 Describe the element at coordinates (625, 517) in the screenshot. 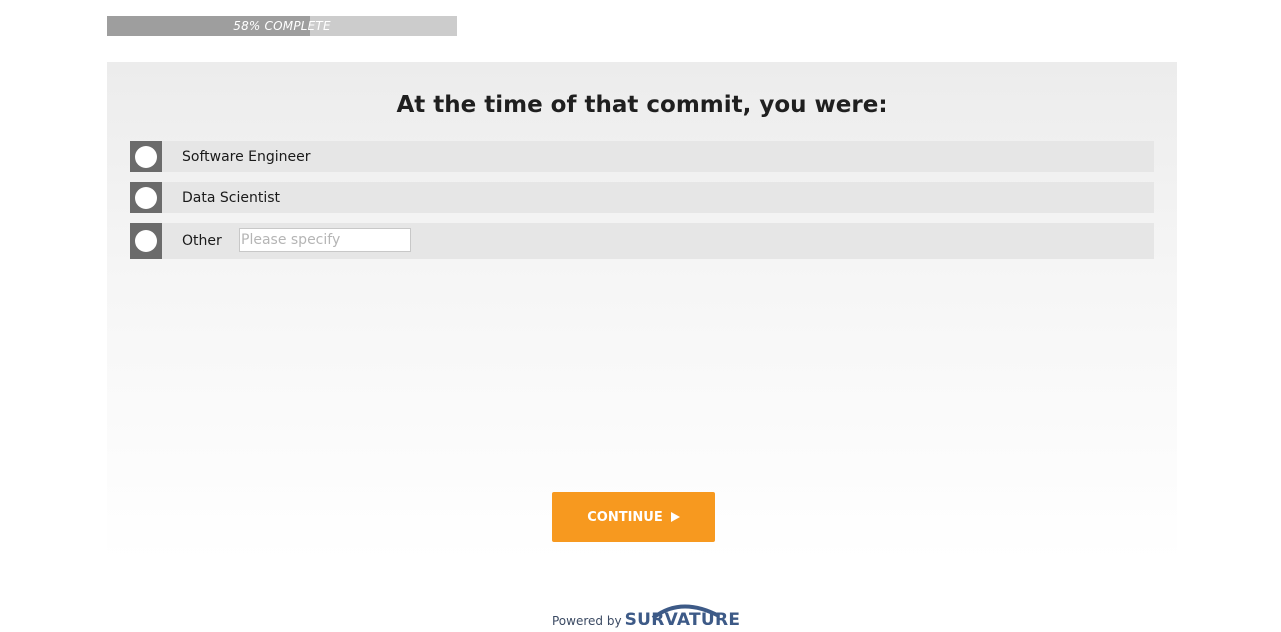

I see `continue-label: CONTINUE` at that location.